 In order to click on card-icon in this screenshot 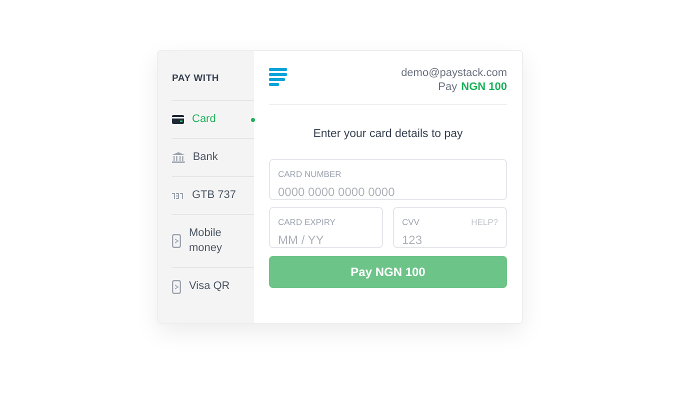, I will do `click(178, 119)`.